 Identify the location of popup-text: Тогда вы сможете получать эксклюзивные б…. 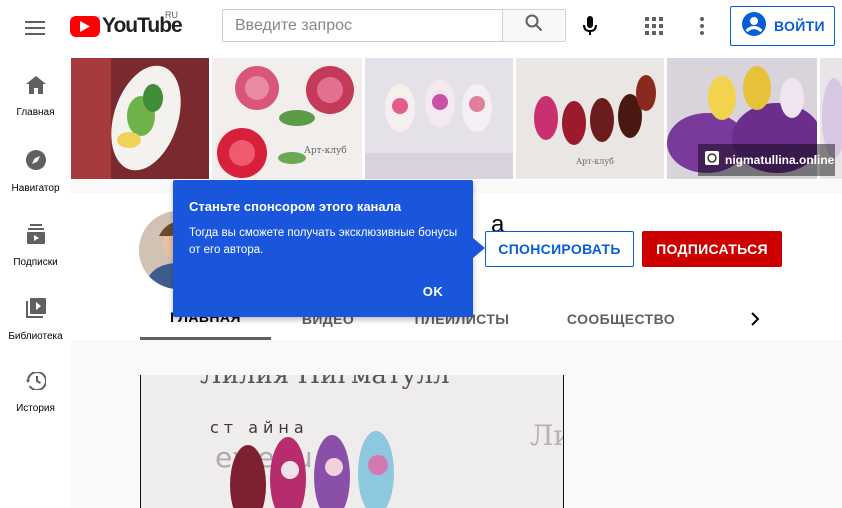
(323, 241).